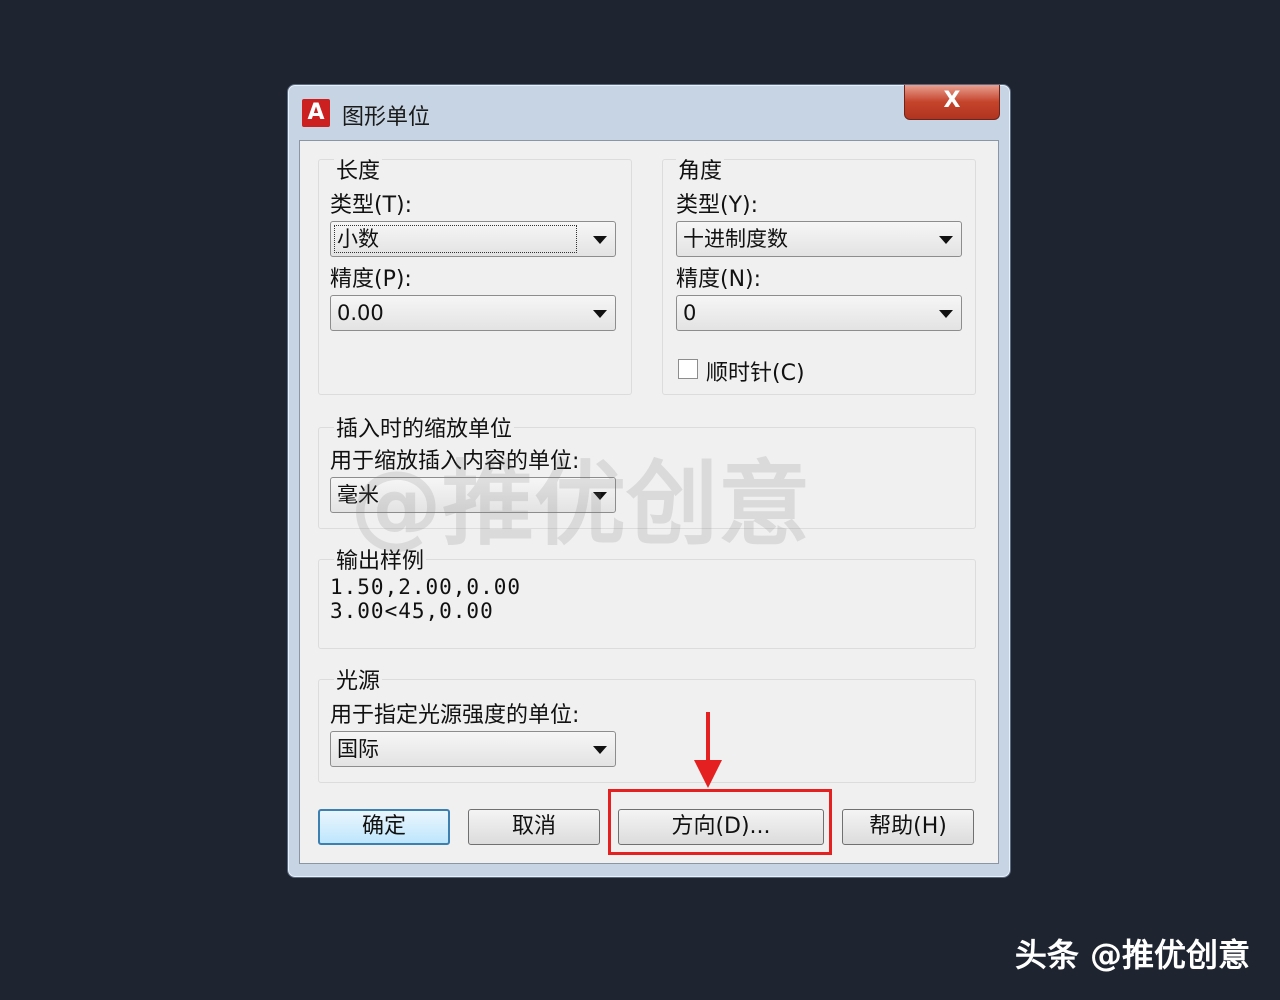 This screenshot has height=1000, width=1280. What do you see at coordinates (819, 239) in the screenshot?
I see `angle-type-select: 十进制度数` at bounding box center [819, 239].